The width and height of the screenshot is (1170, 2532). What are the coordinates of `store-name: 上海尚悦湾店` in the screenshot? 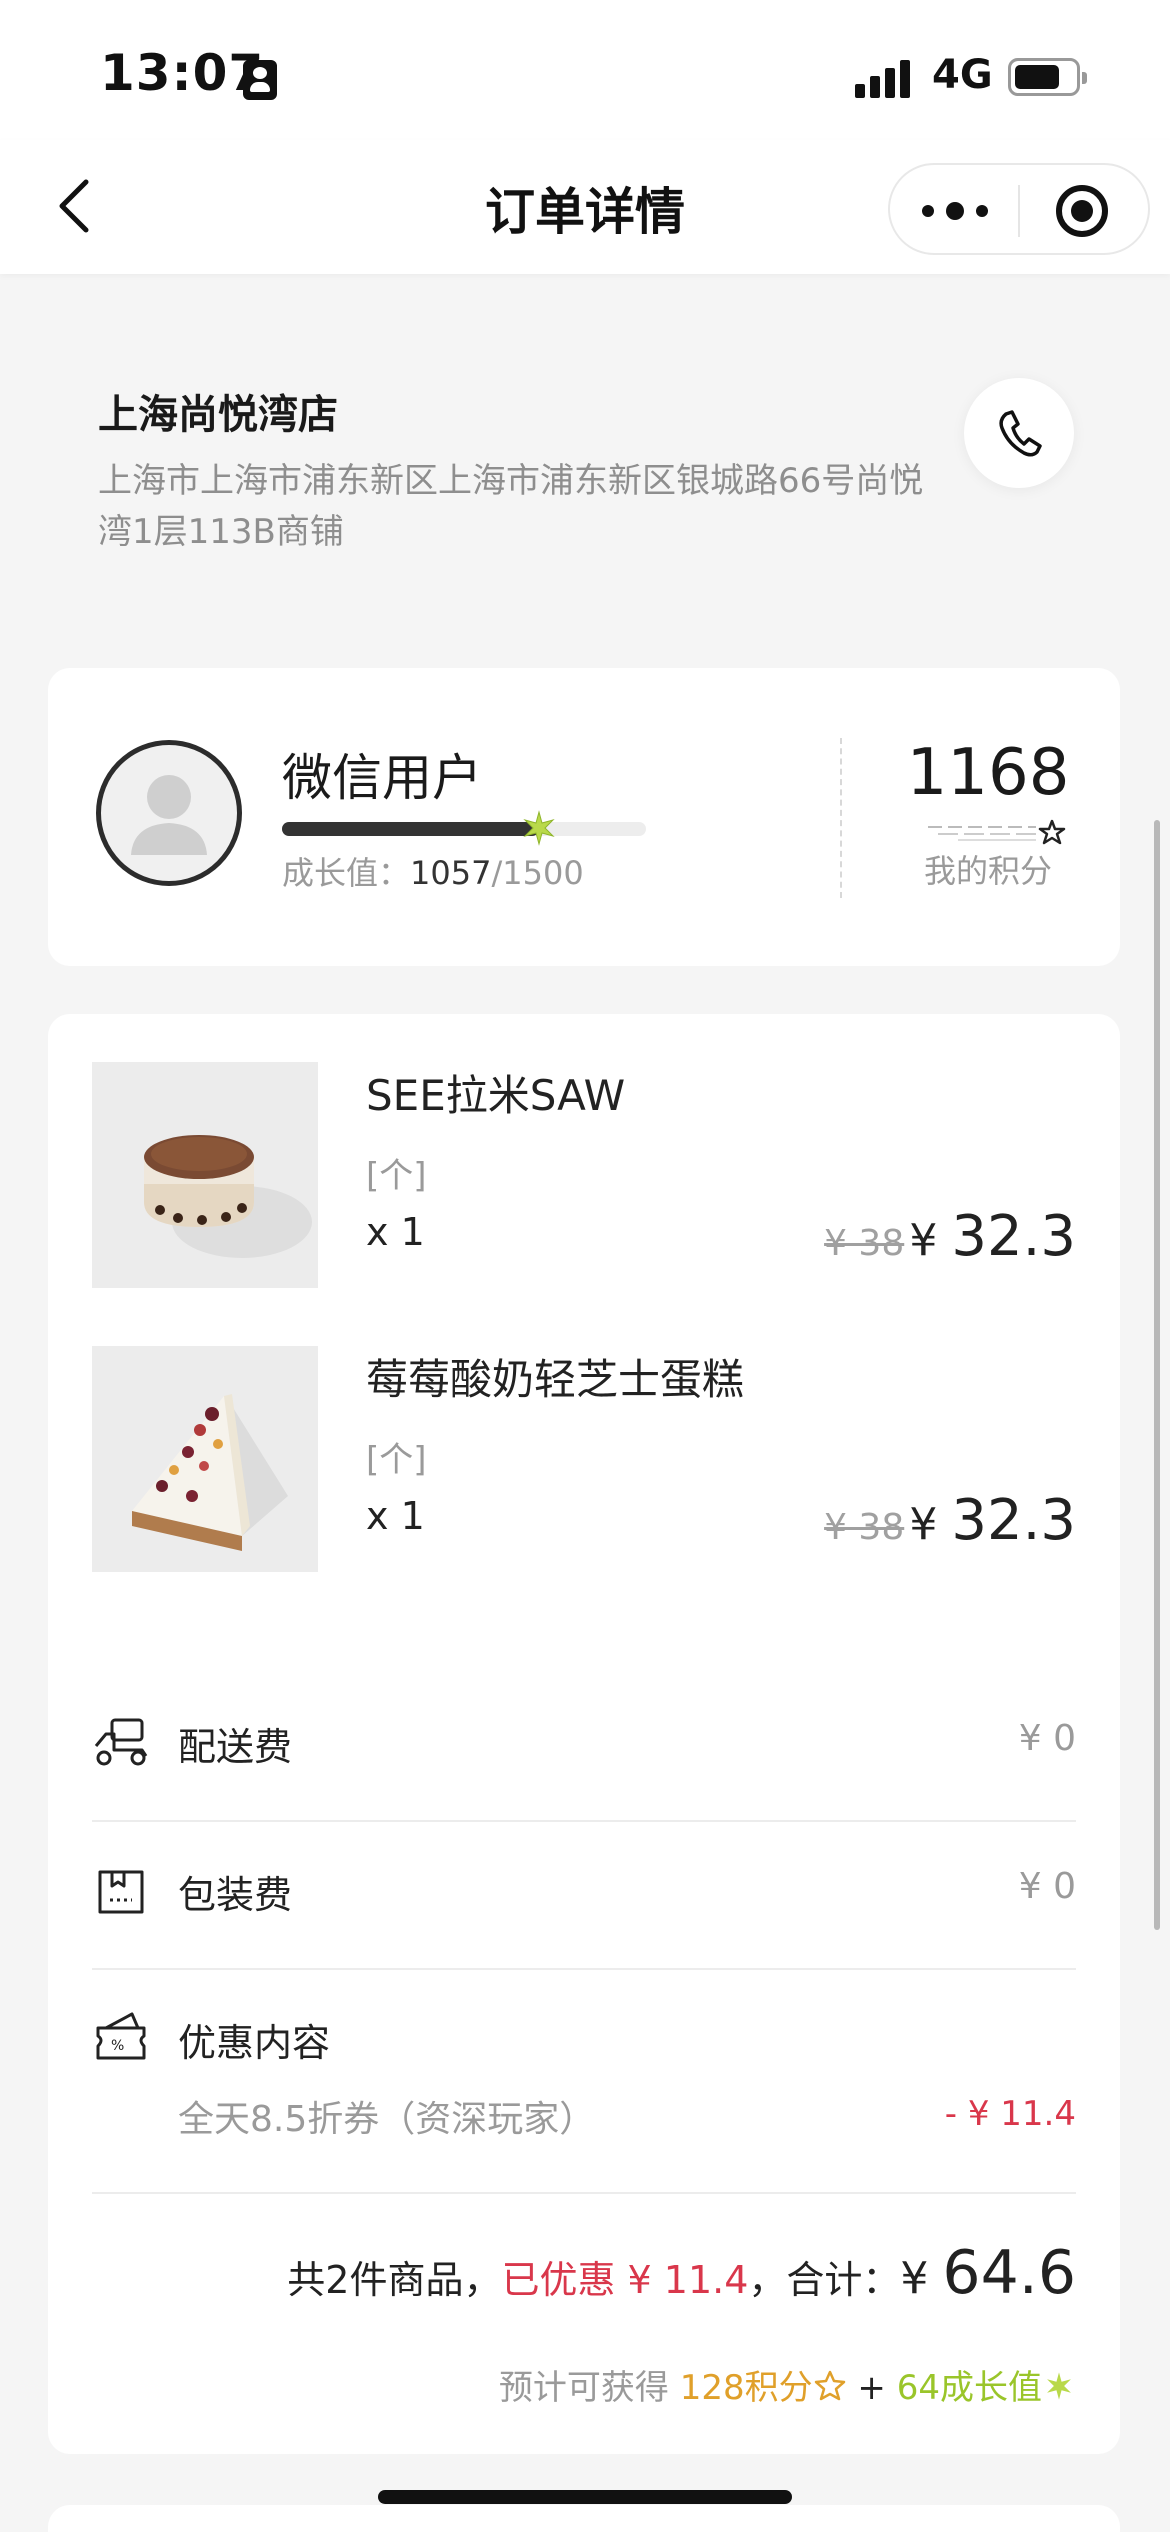 It's located at (218, 415).